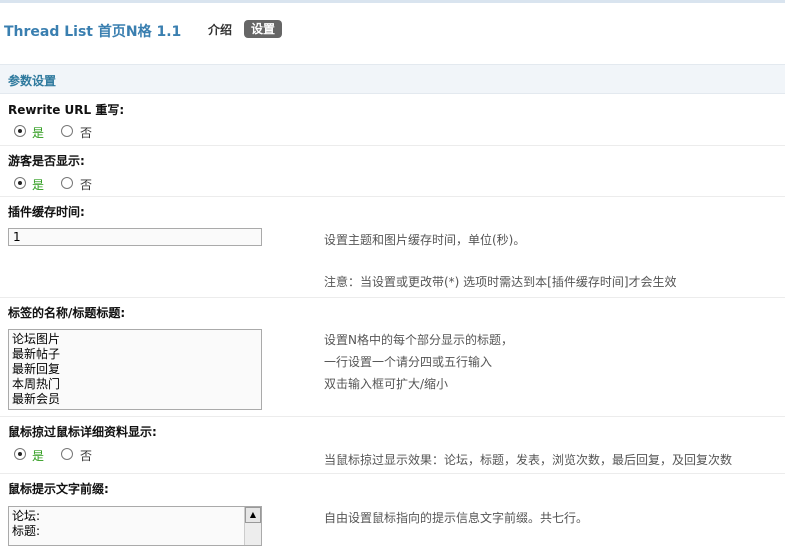  I want to click on scroll-up-arrow-icon: ▲, so click(253, 515).